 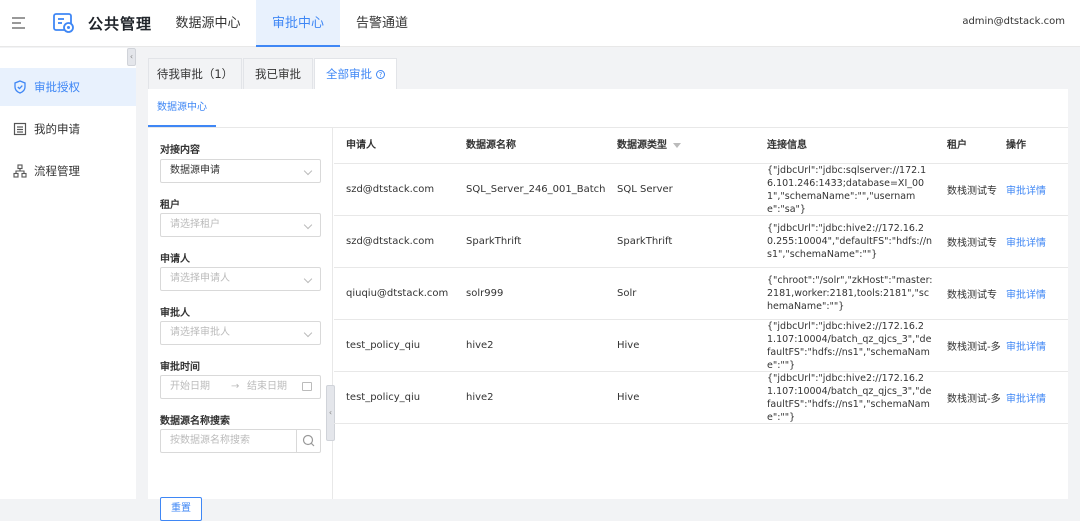 I want to click on column-applicant: 申请人, so click(x=361, y=145).